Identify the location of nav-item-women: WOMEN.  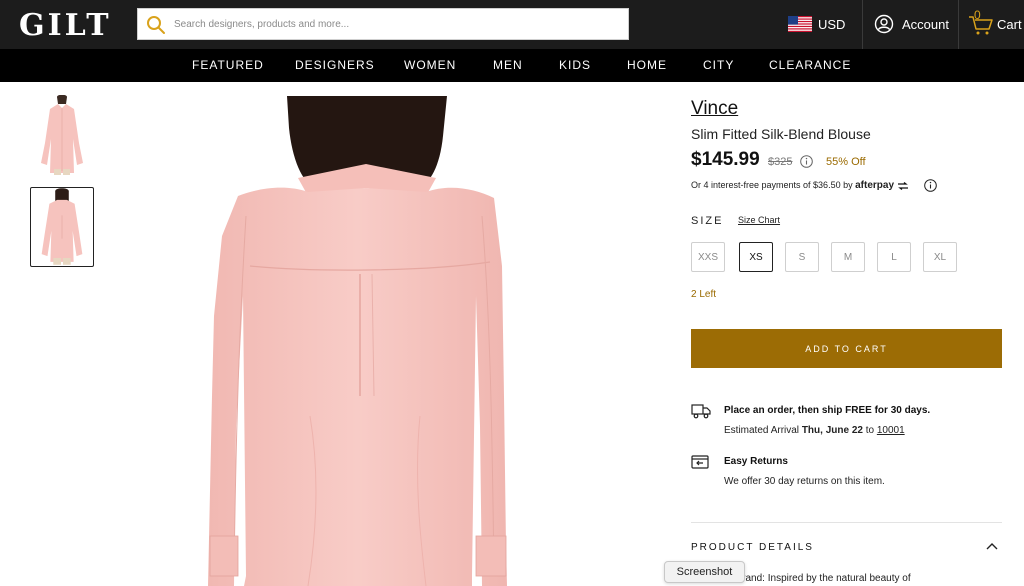
(430, 65).